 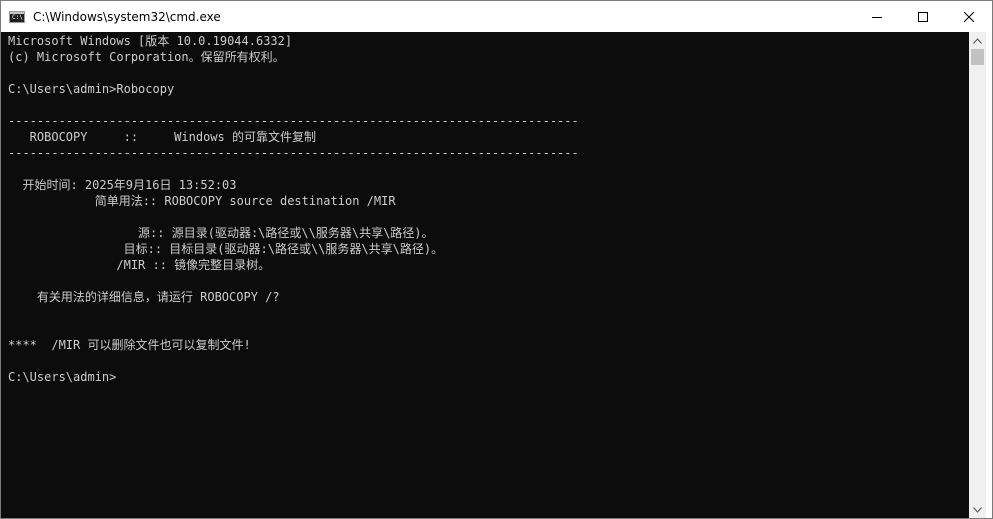 What do you see at coordinates (146, 57) in the screenshot?
I see `console-line: (c) Microsoft Corporation。保留所有权利。` at bounding box center [146, 57].